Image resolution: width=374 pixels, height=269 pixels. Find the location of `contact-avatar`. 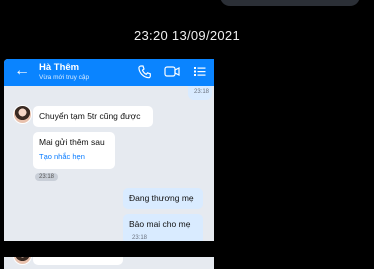

contact-avatar is located at coordinates (22, 114).